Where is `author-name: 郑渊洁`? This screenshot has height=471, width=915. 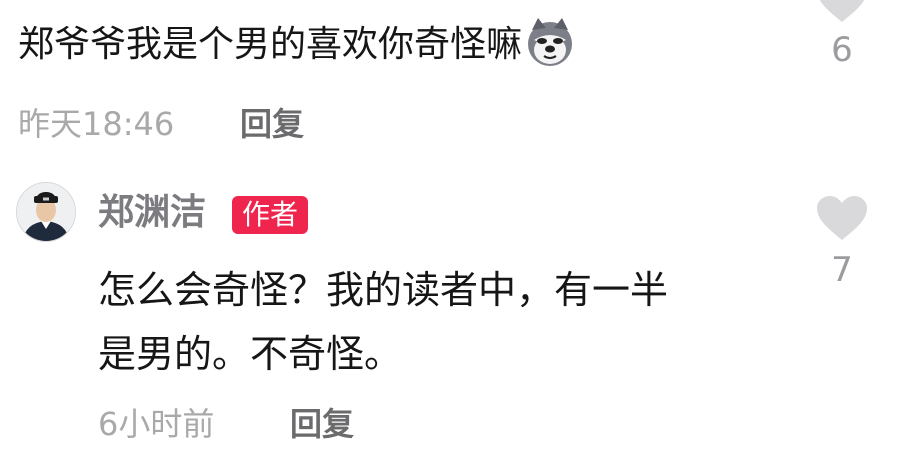
author-name: 郑渊洁 is located at coordinates (152, 213).